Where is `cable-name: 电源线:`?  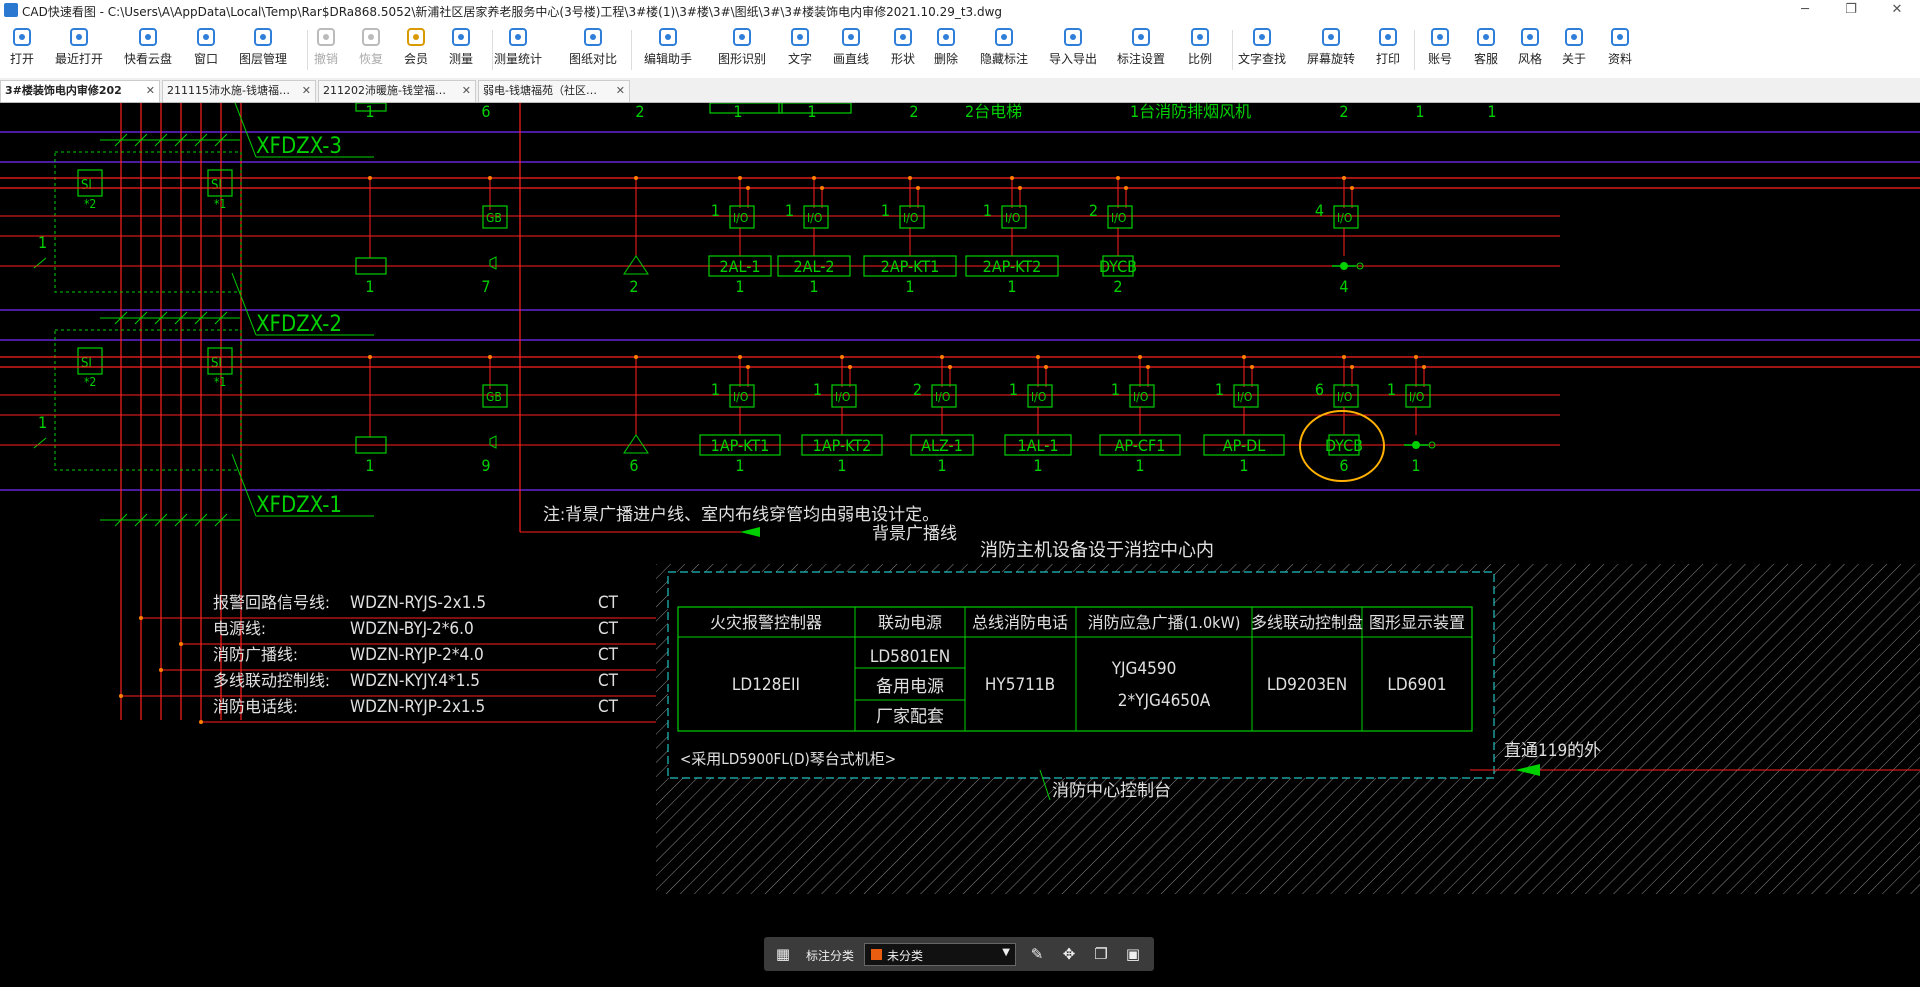 cable-name: 电源线: is located at coordinates (239, 628).